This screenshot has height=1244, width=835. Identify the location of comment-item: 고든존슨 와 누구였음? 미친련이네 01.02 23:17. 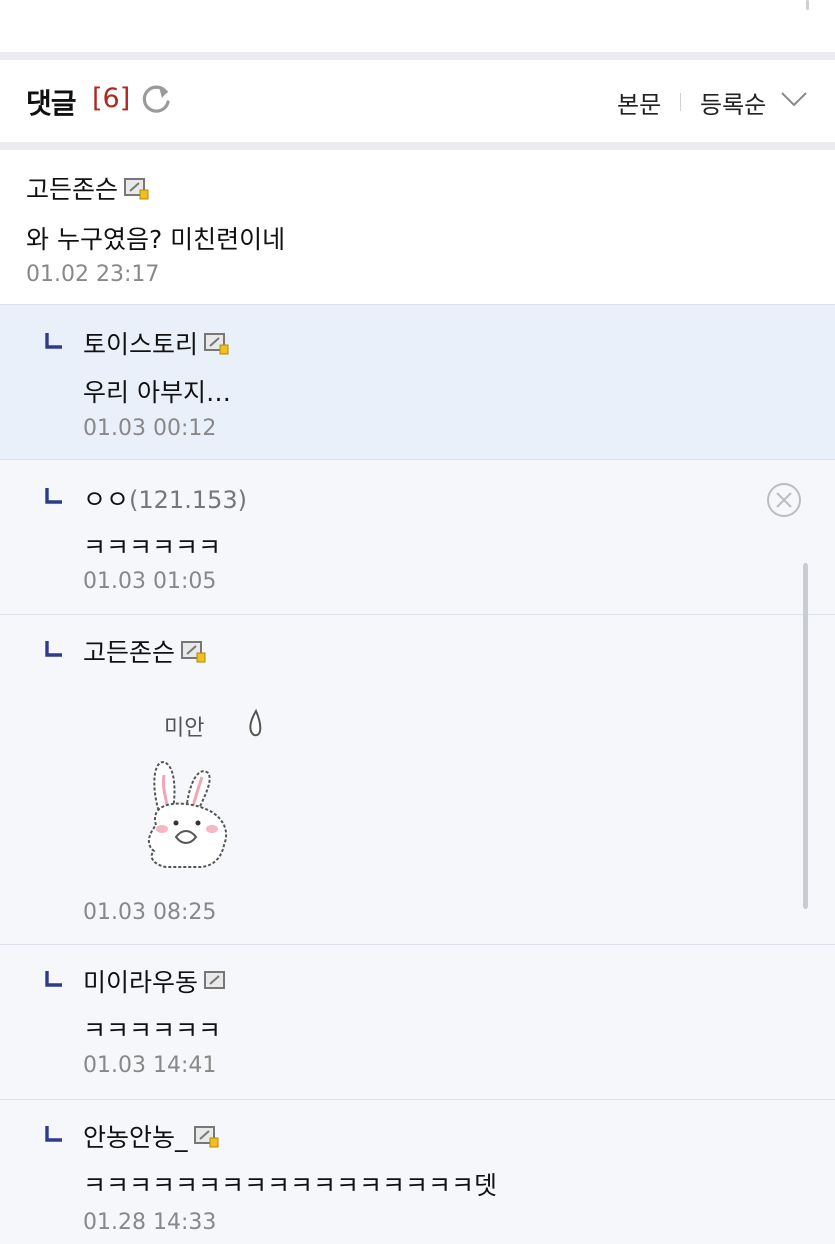
(417, 227).